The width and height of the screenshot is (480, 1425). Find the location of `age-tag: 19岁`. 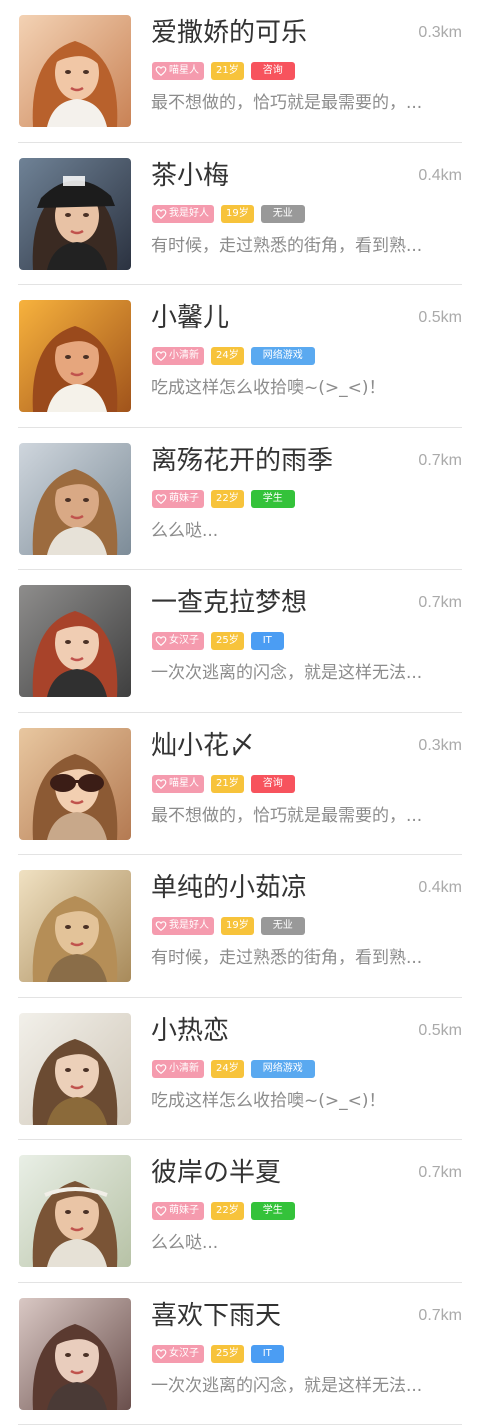

age-tag: 19岁 is located at coordinates (237, 926).